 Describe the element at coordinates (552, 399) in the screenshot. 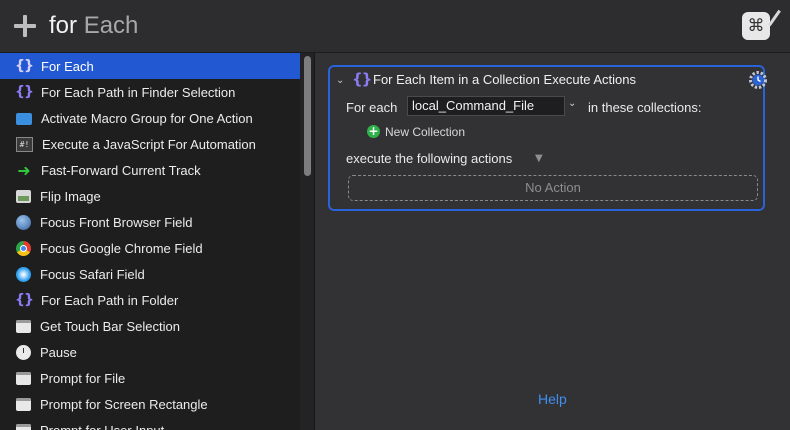

I see `help-link: Help` at that location.